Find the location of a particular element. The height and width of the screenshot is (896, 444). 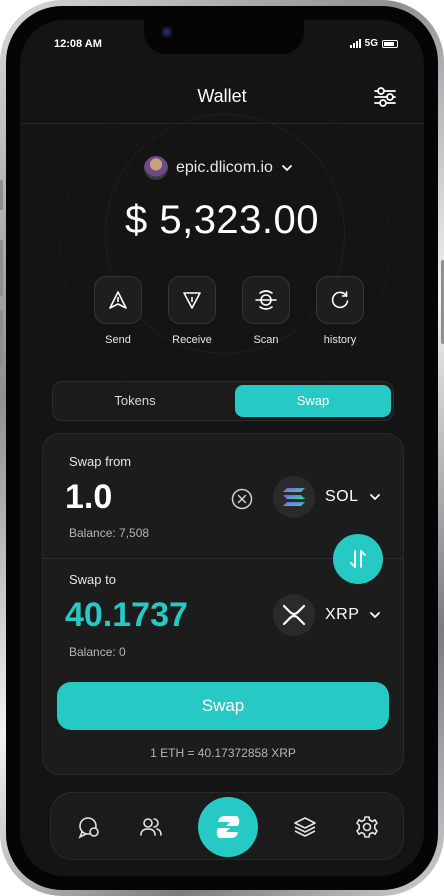

account-selector: epic.dlicom.io is located at coordinates (218, 168).